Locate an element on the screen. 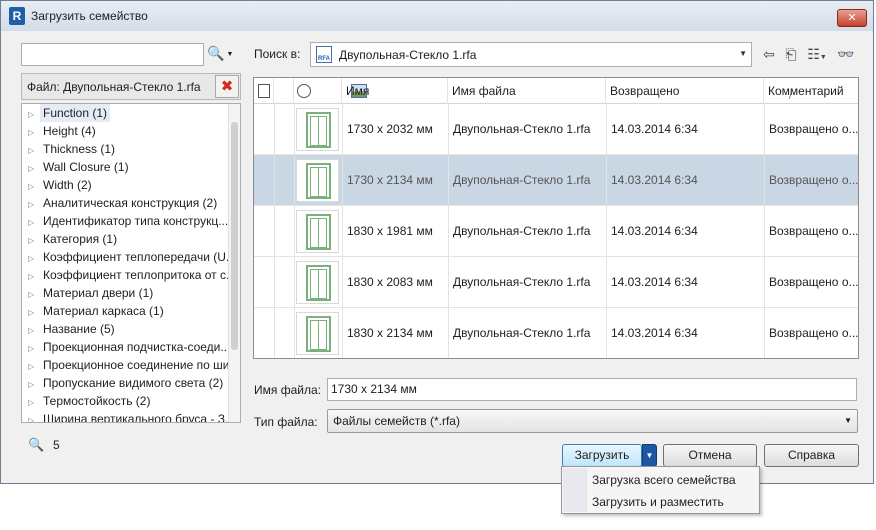 The image size is (876, 530). search-input is located at coordinates (112, 54).